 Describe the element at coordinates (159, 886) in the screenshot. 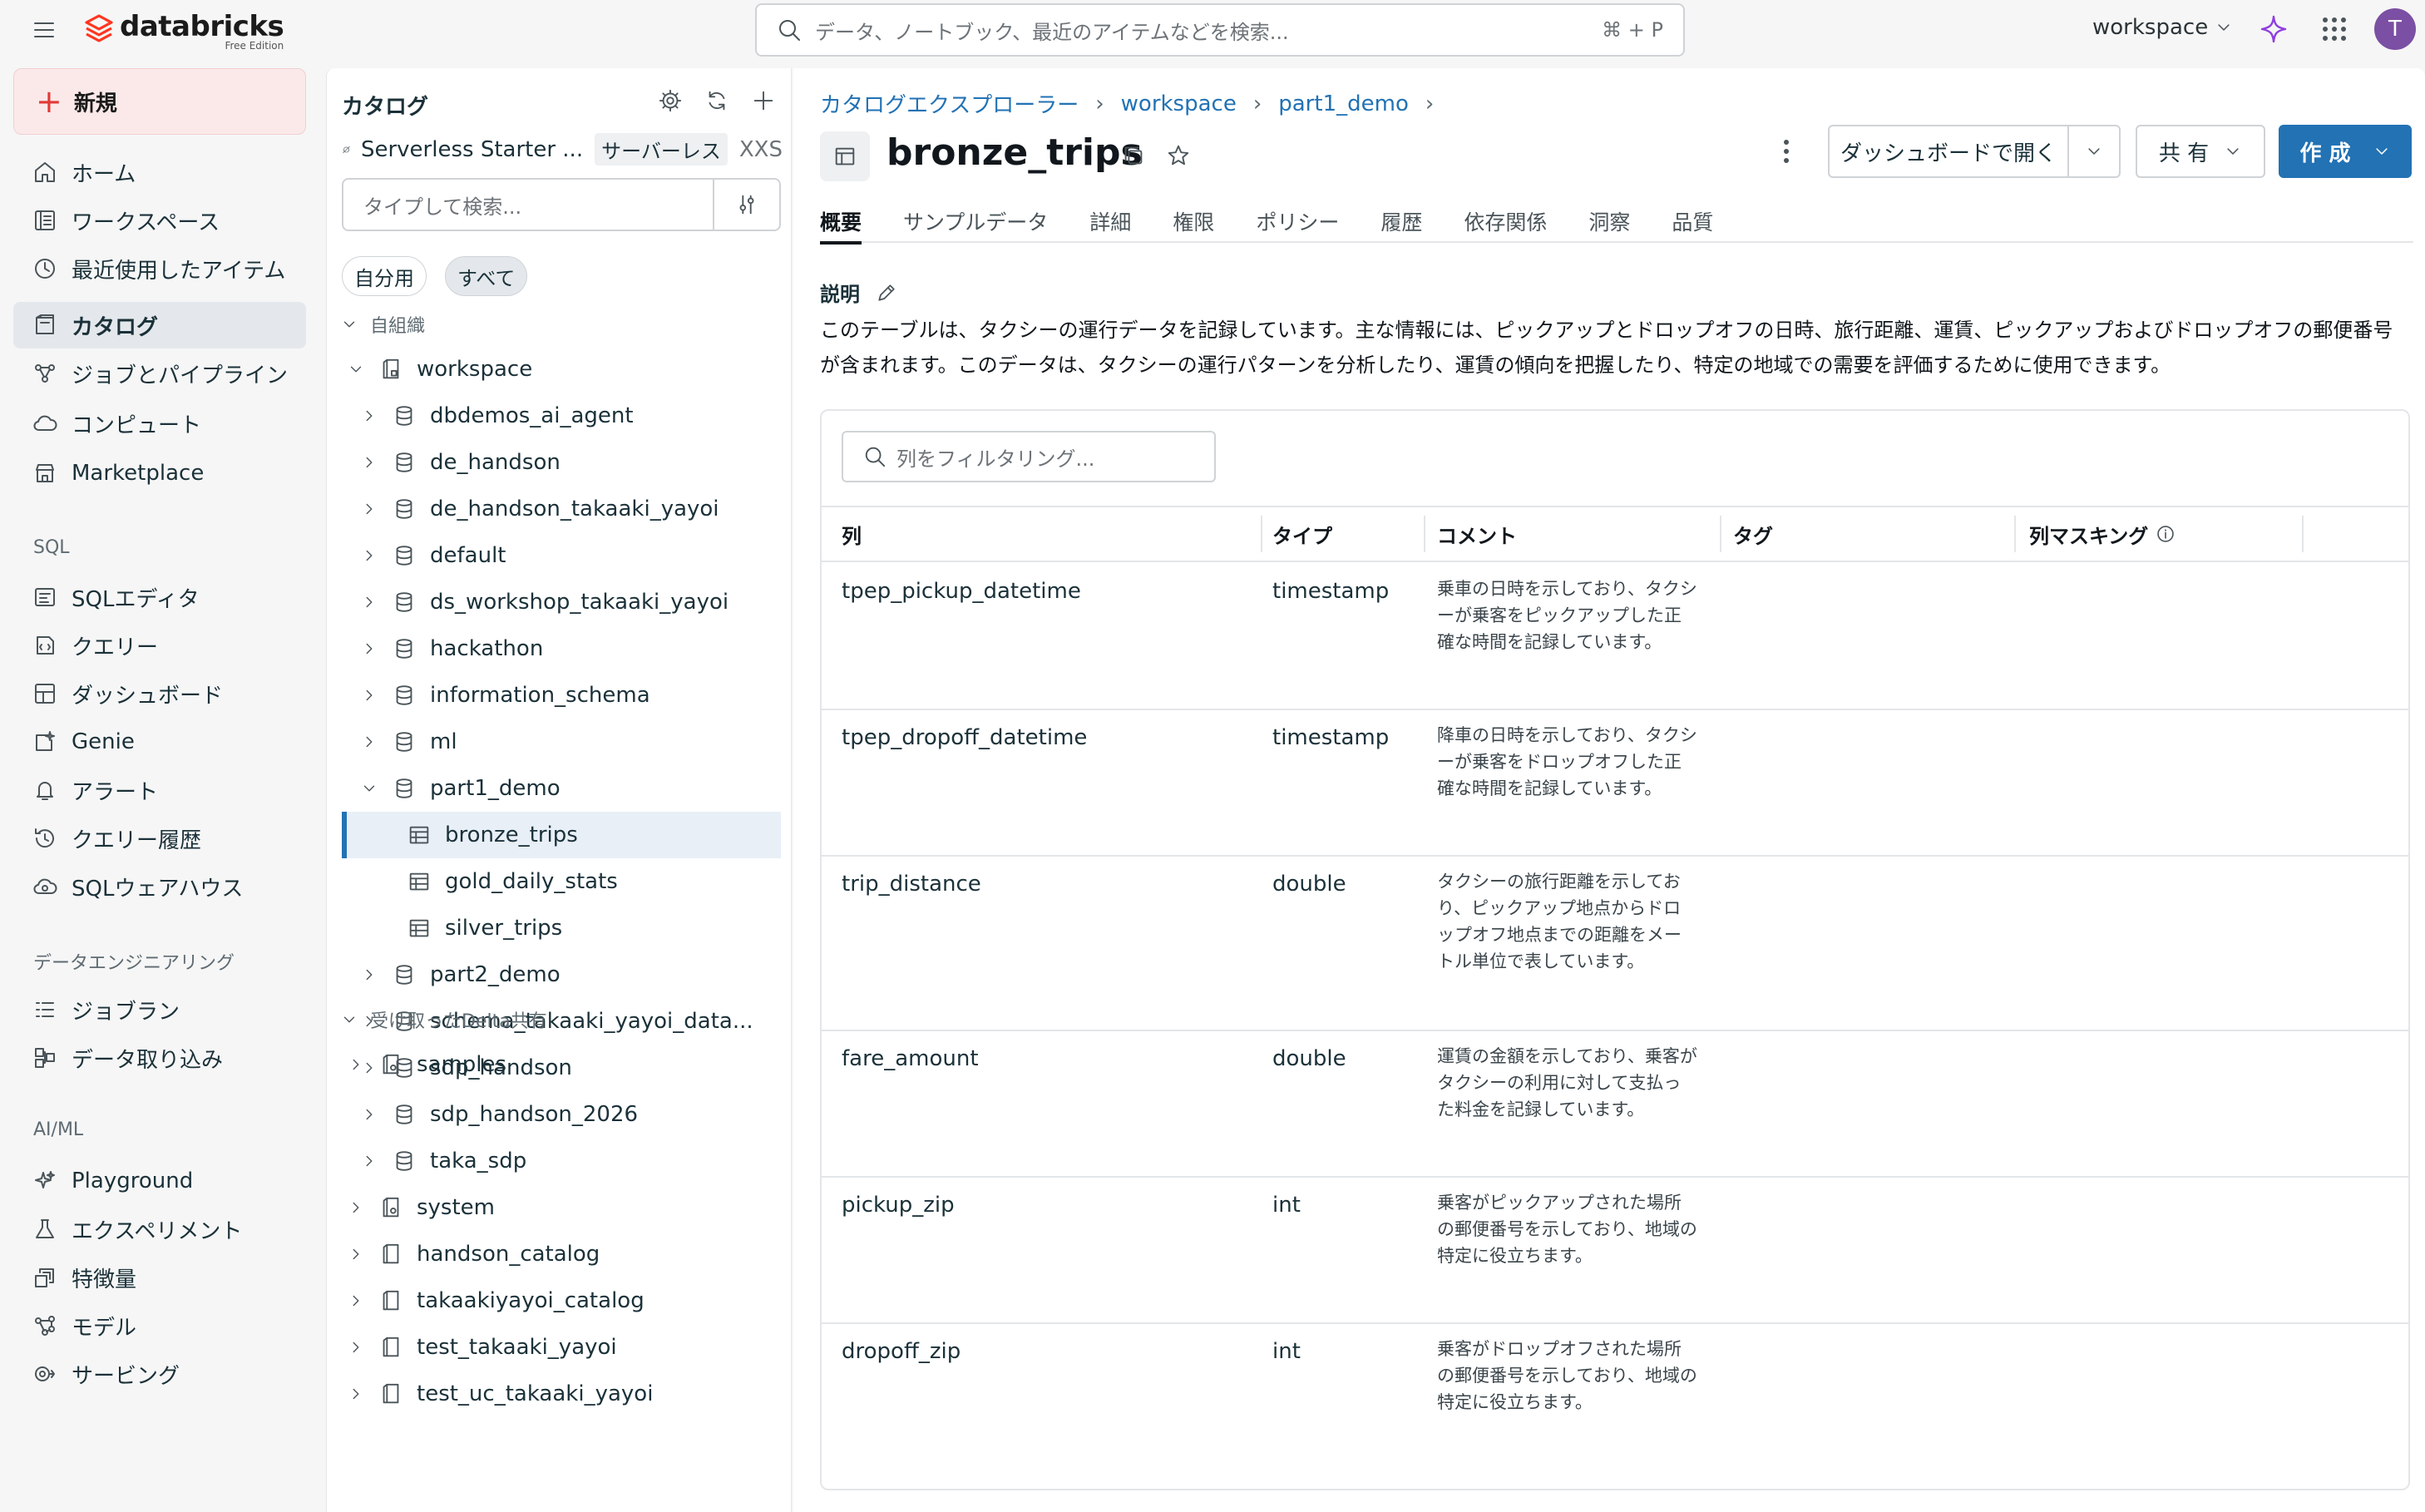

I see `sidebar-item-sql-warehouses: SQLウェアハウス` at that location.